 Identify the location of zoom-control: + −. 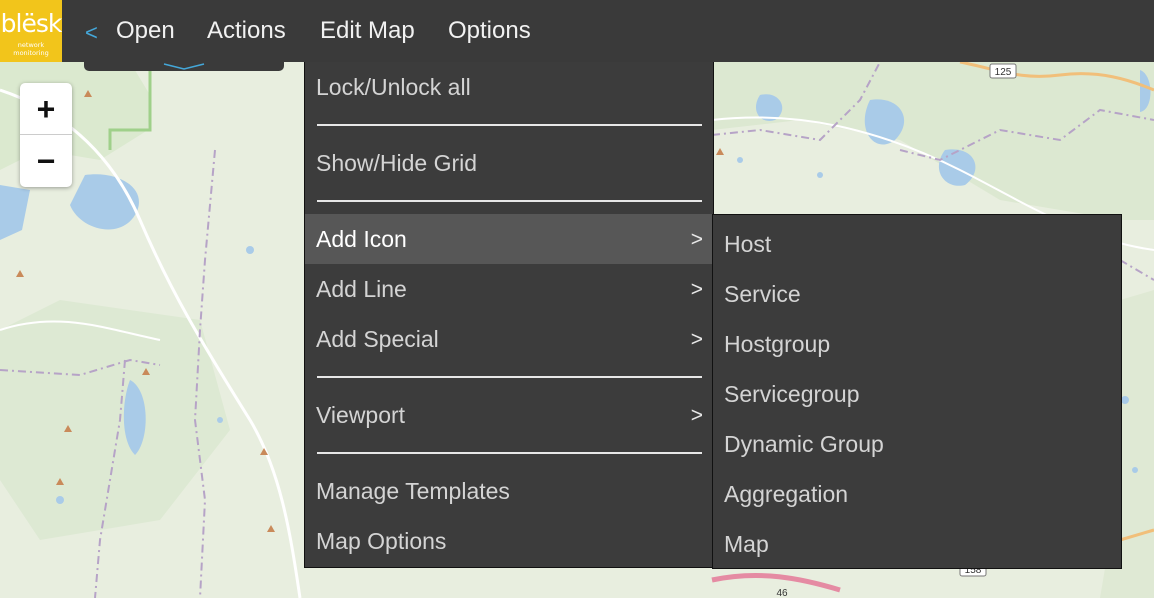
(46, 135).